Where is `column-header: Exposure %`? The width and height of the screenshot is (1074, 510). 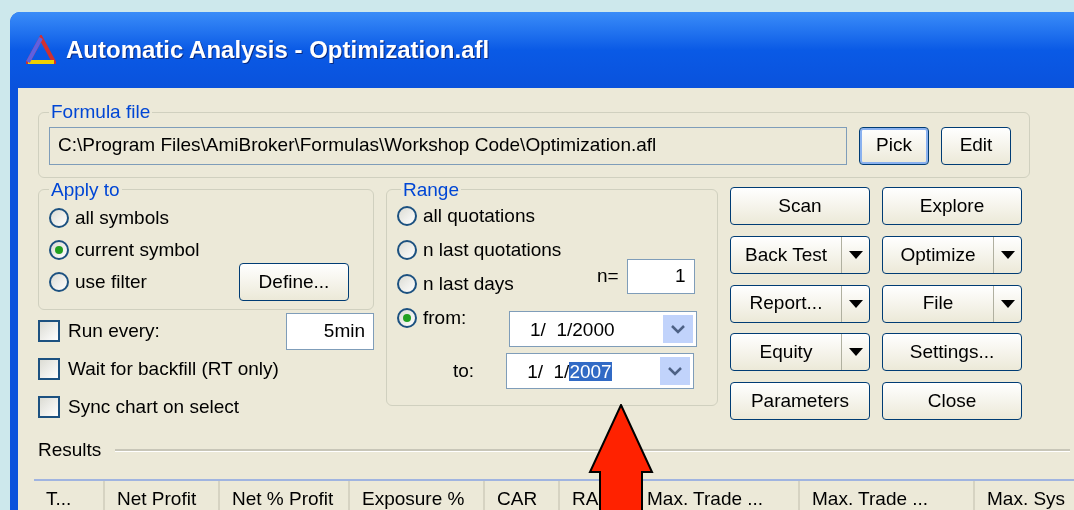
column-header: Exposure % is located at coordinates (417, 495).